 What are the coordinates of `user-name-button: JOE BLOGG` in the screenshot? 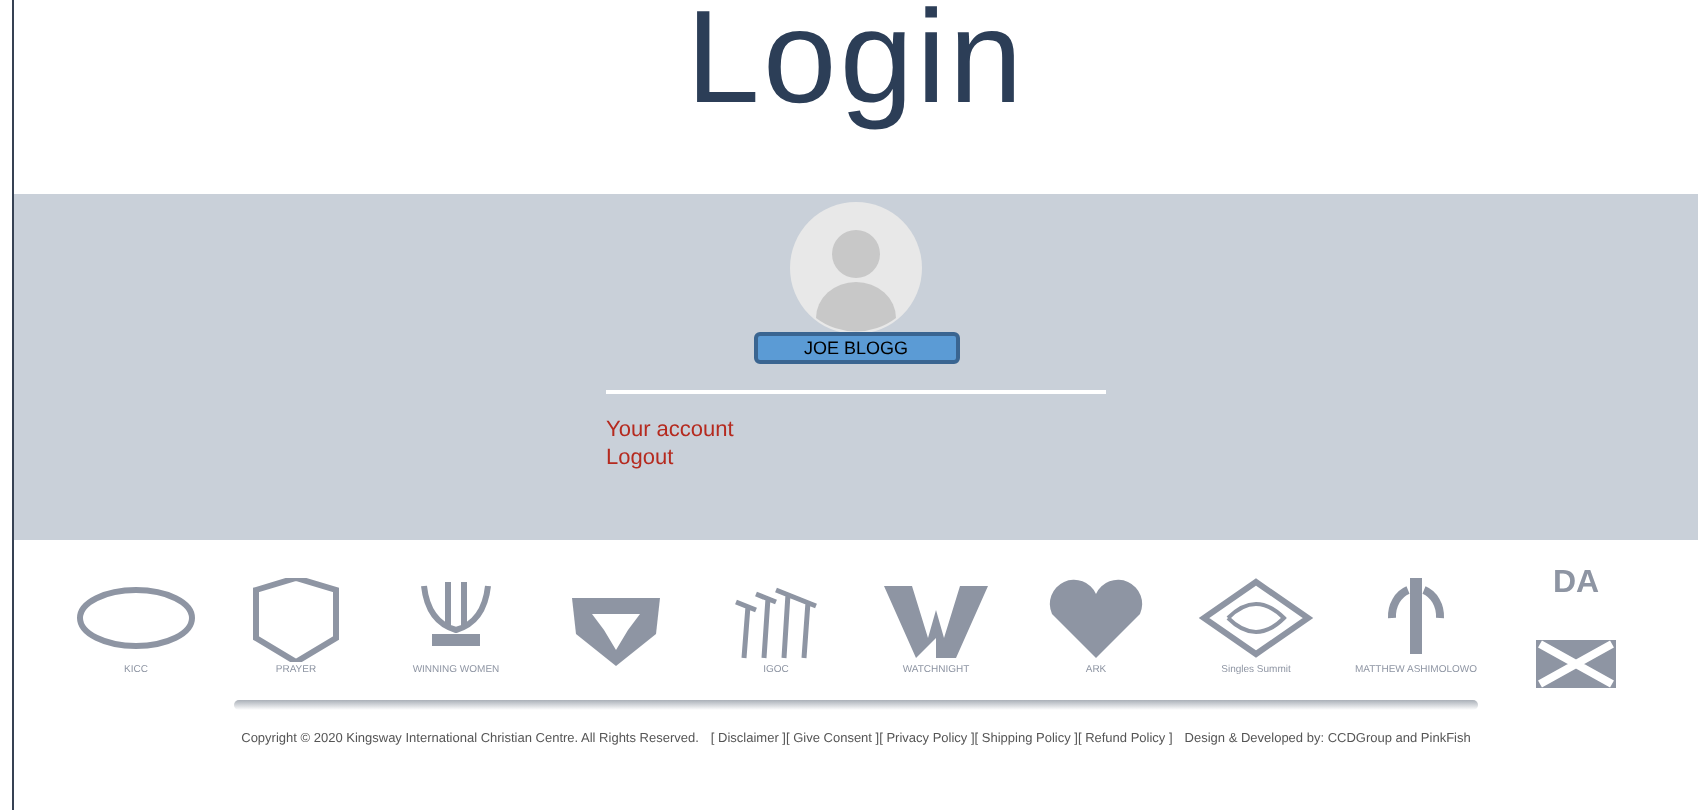 It's located at (856, 348).